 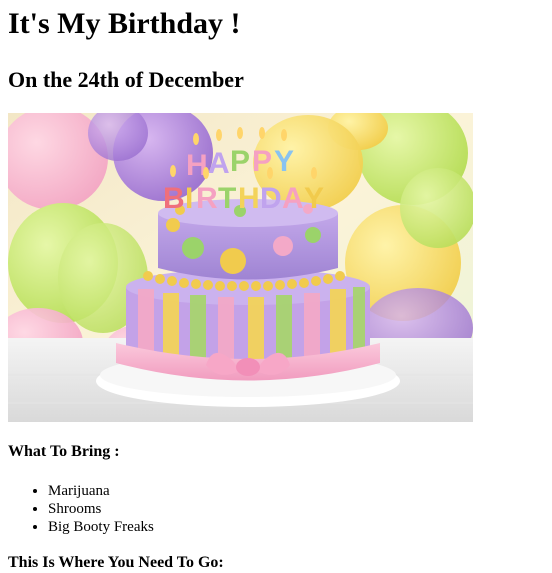 I want to click on list-item: Shrooms, so click(x=296, y=509).